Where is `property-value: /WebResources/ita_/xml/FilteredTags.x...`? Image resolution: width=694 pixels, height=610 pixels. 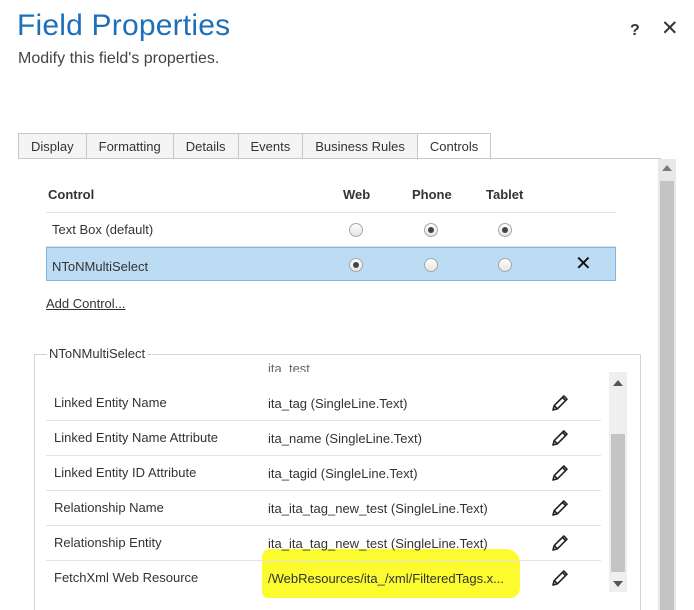 property-value: /WebResources/ita_/xml/FilteredTags.x... is located at coordinates (386, 578).